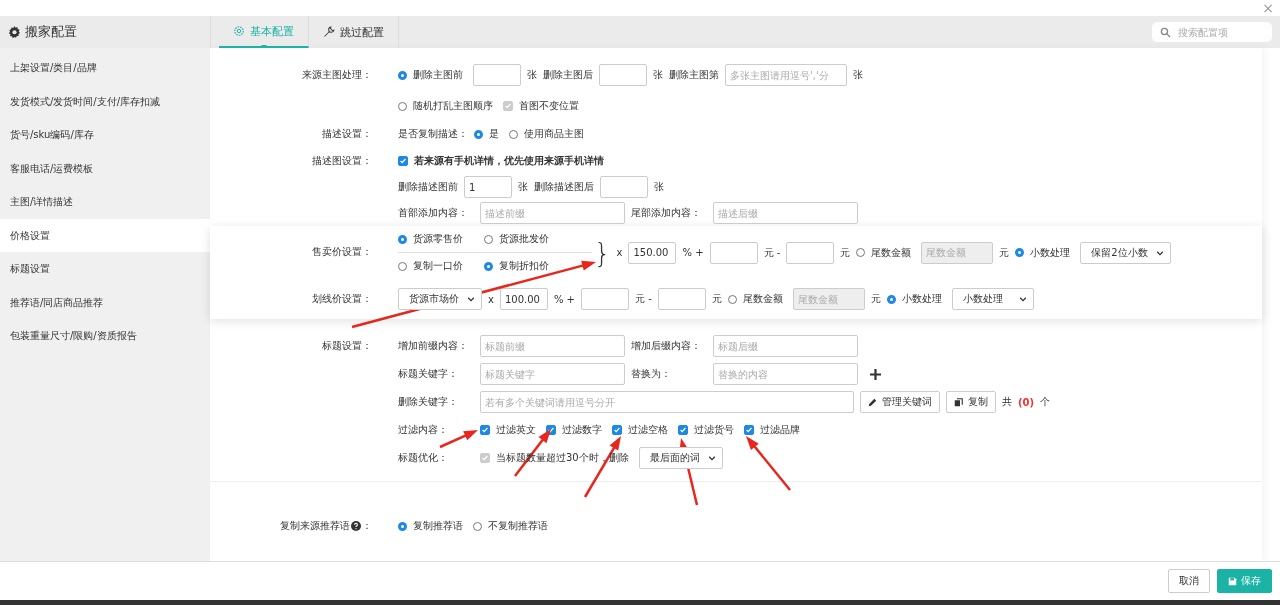  What do you see at coordinates (105, 302) in the screenshot?
I see `sidebar-item: 推荐语/同店商品推荐` at bounding box center [105, 302].